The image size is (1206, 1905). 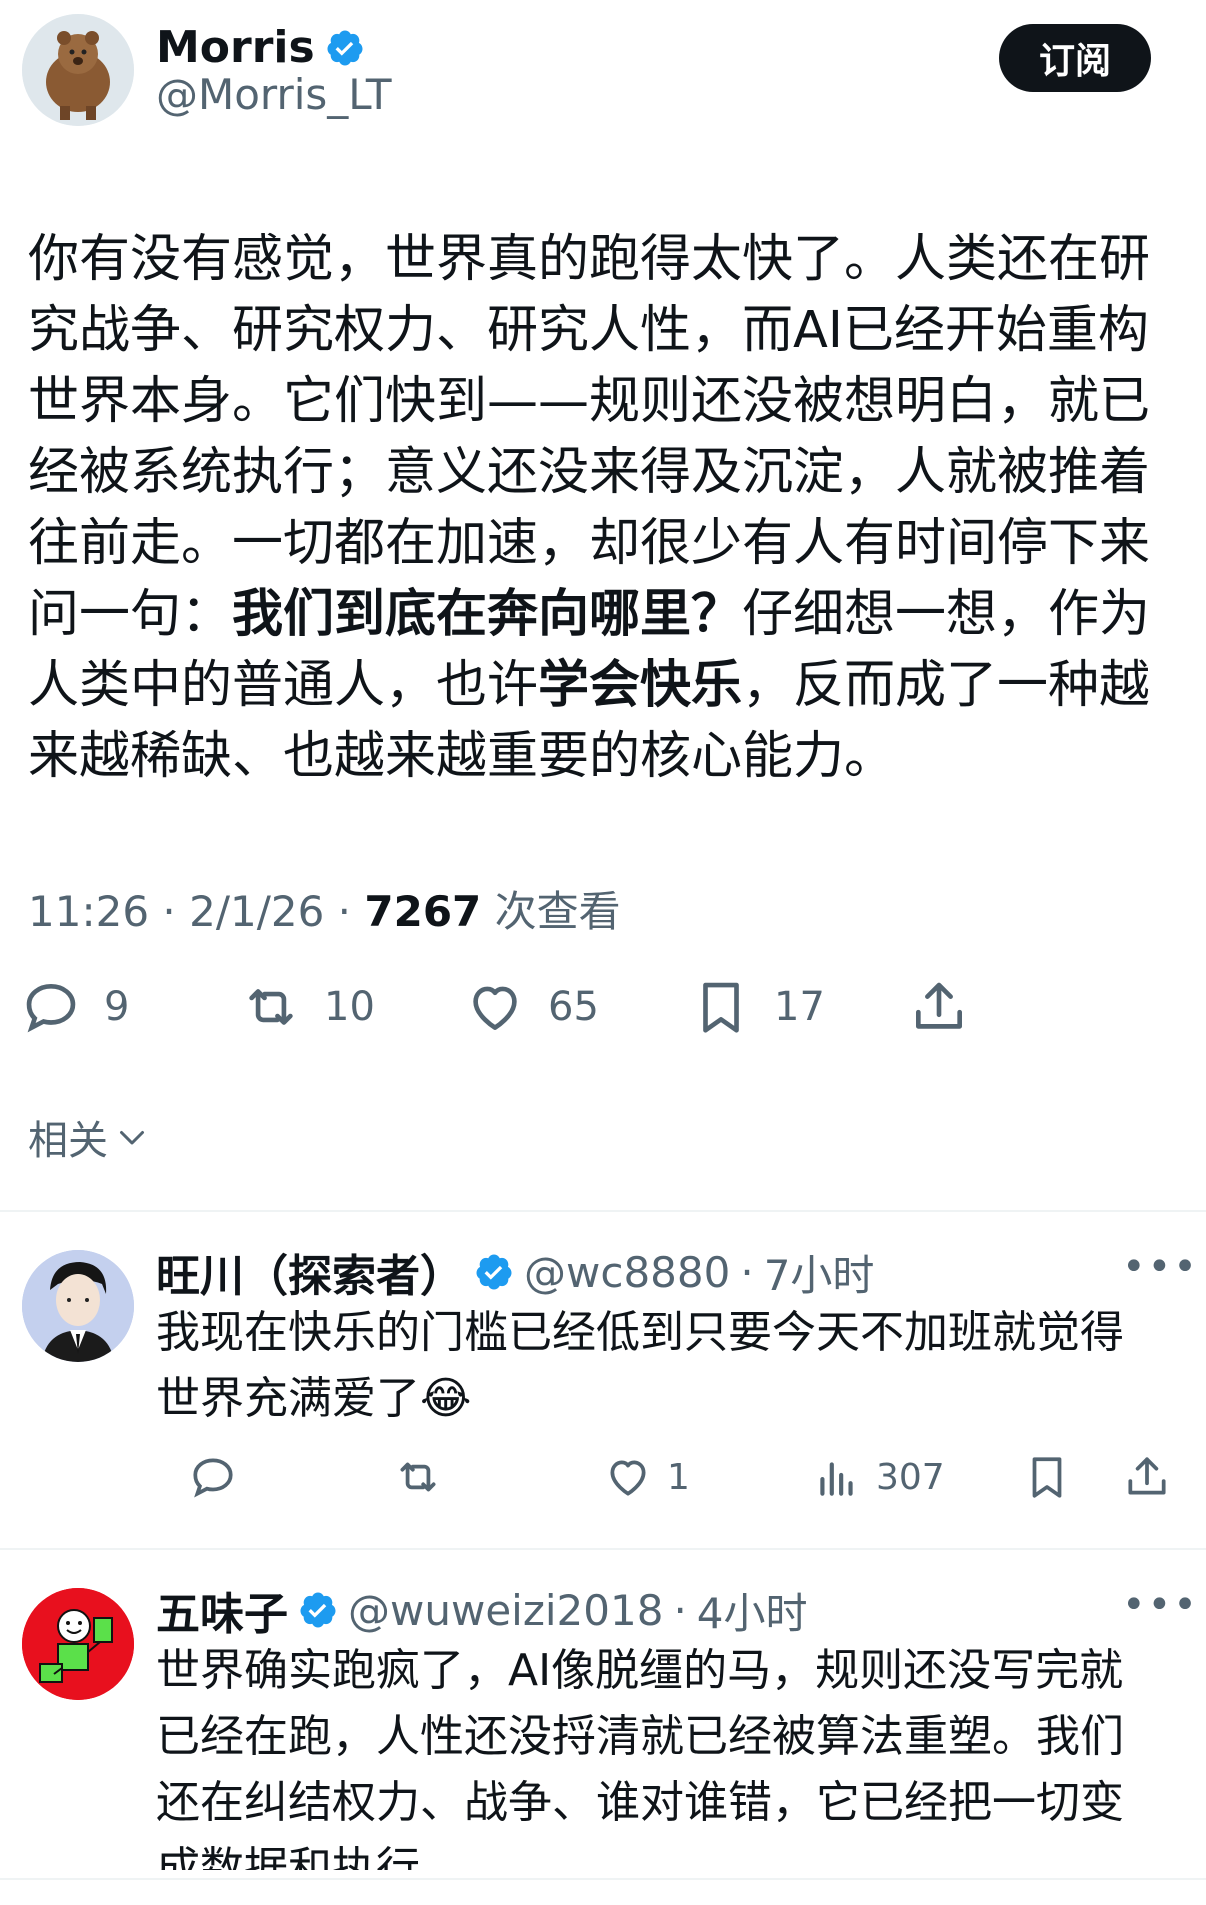 I want to click on subscribe-button: 订阅, so click(x=1075, y=58).